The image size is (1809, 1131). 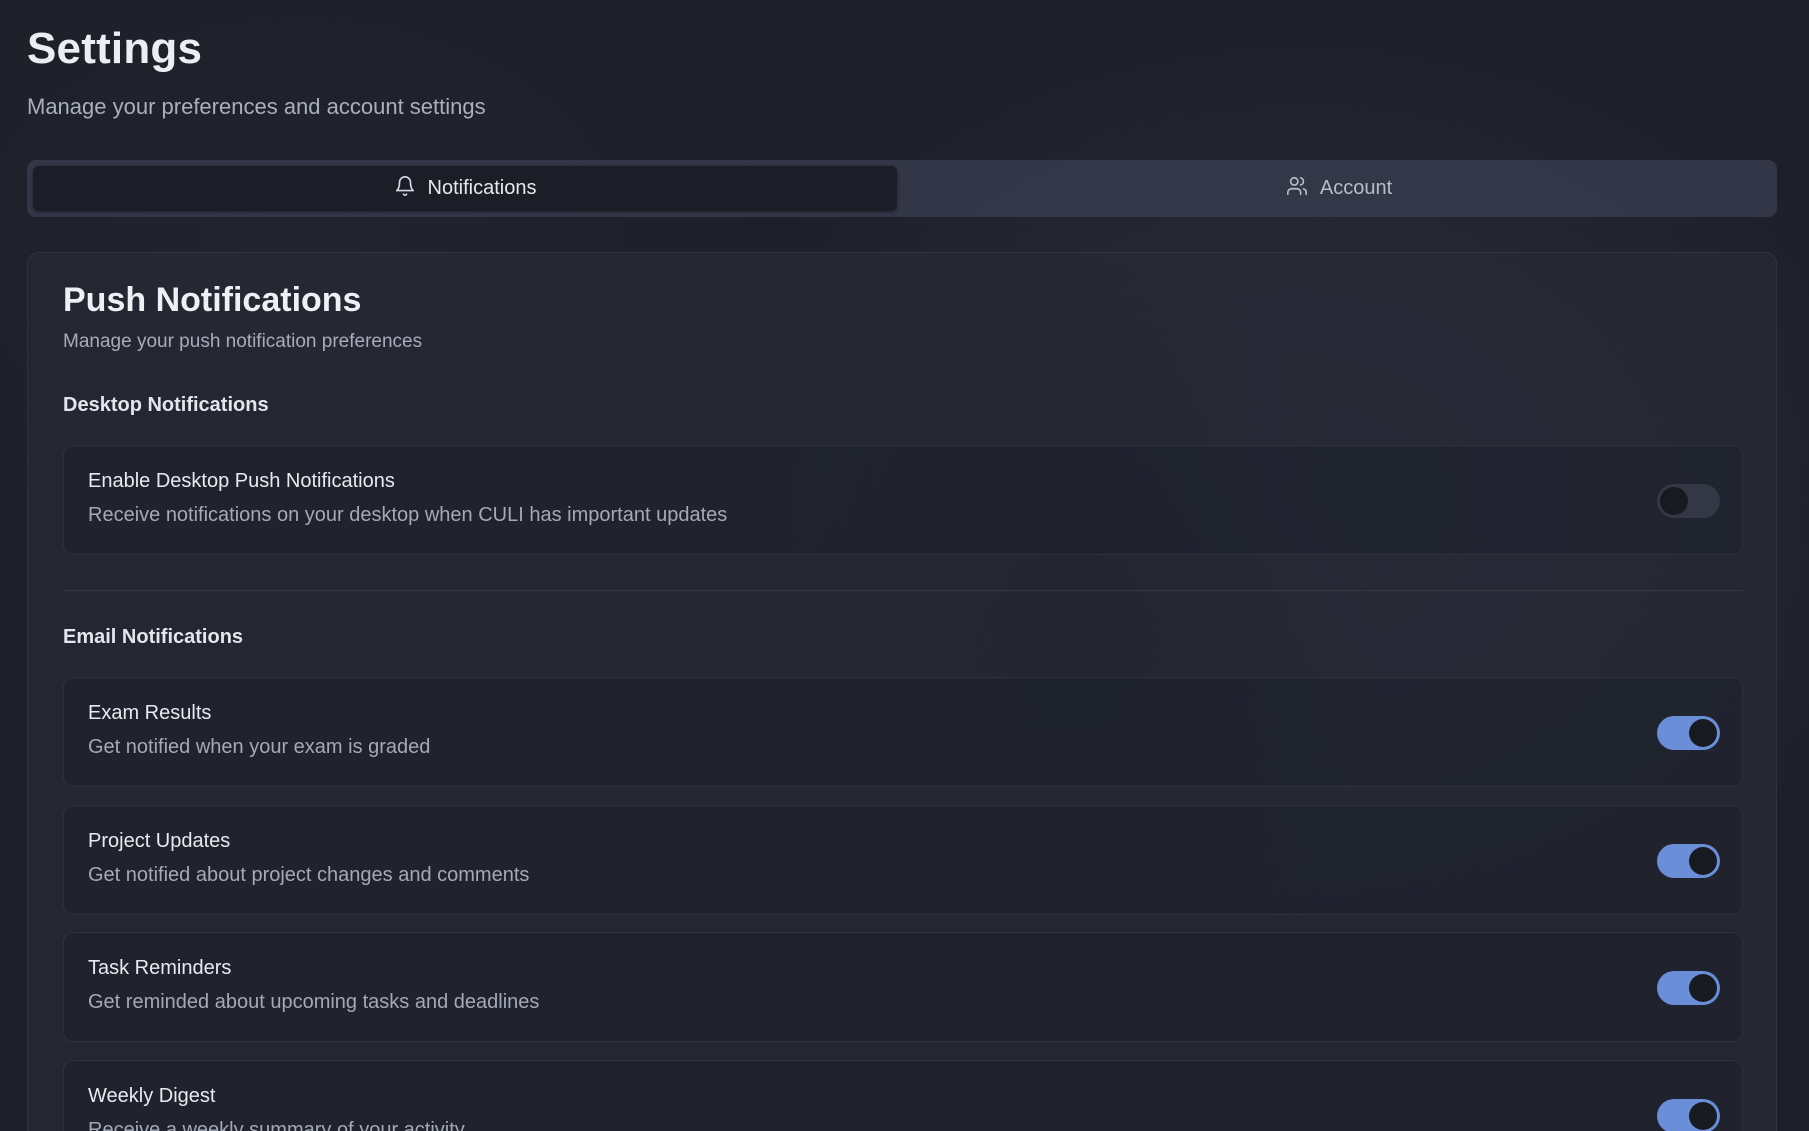 What do you see at coordinates (1688, 733) in the screenshot?
I see `exam-results-toggle` at bounding box center [1688, 733].